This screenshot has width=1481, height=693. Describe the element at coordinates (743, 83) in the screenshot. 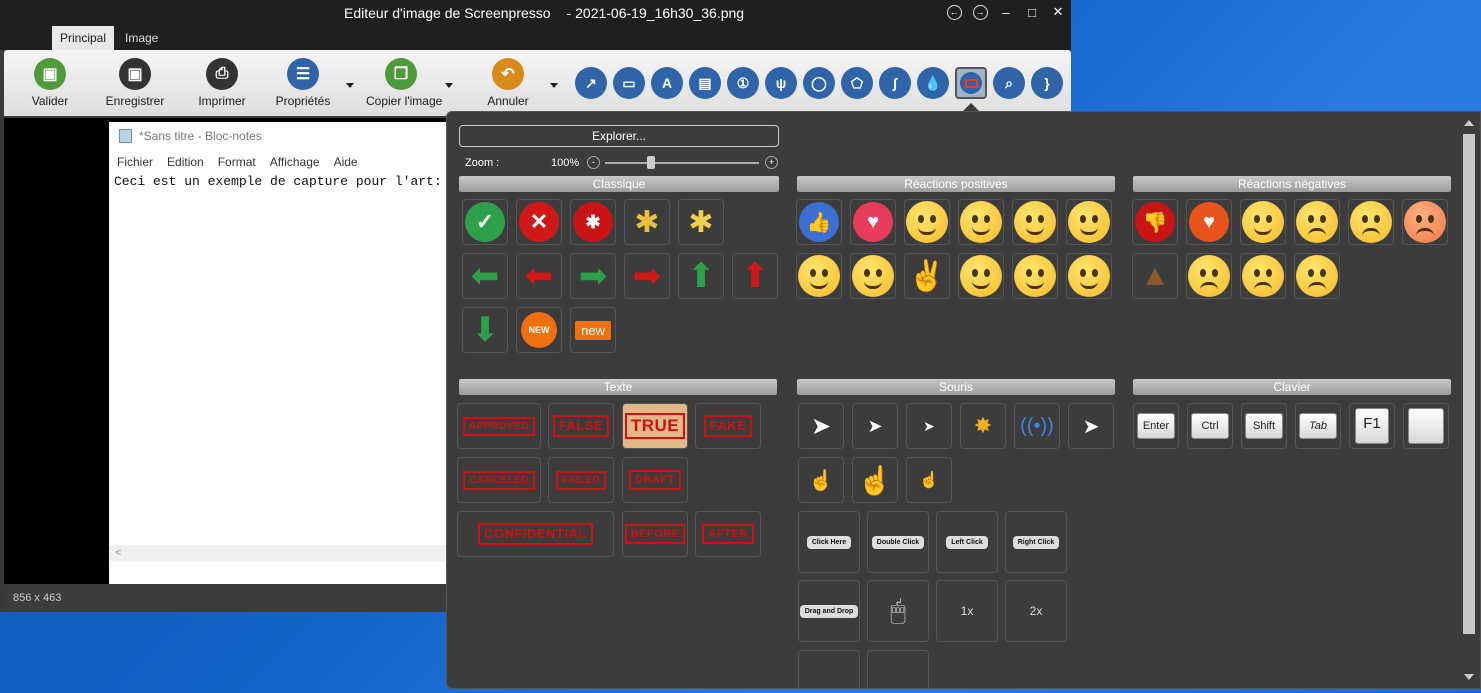

I see `step-tool-icon: ①` at that location.